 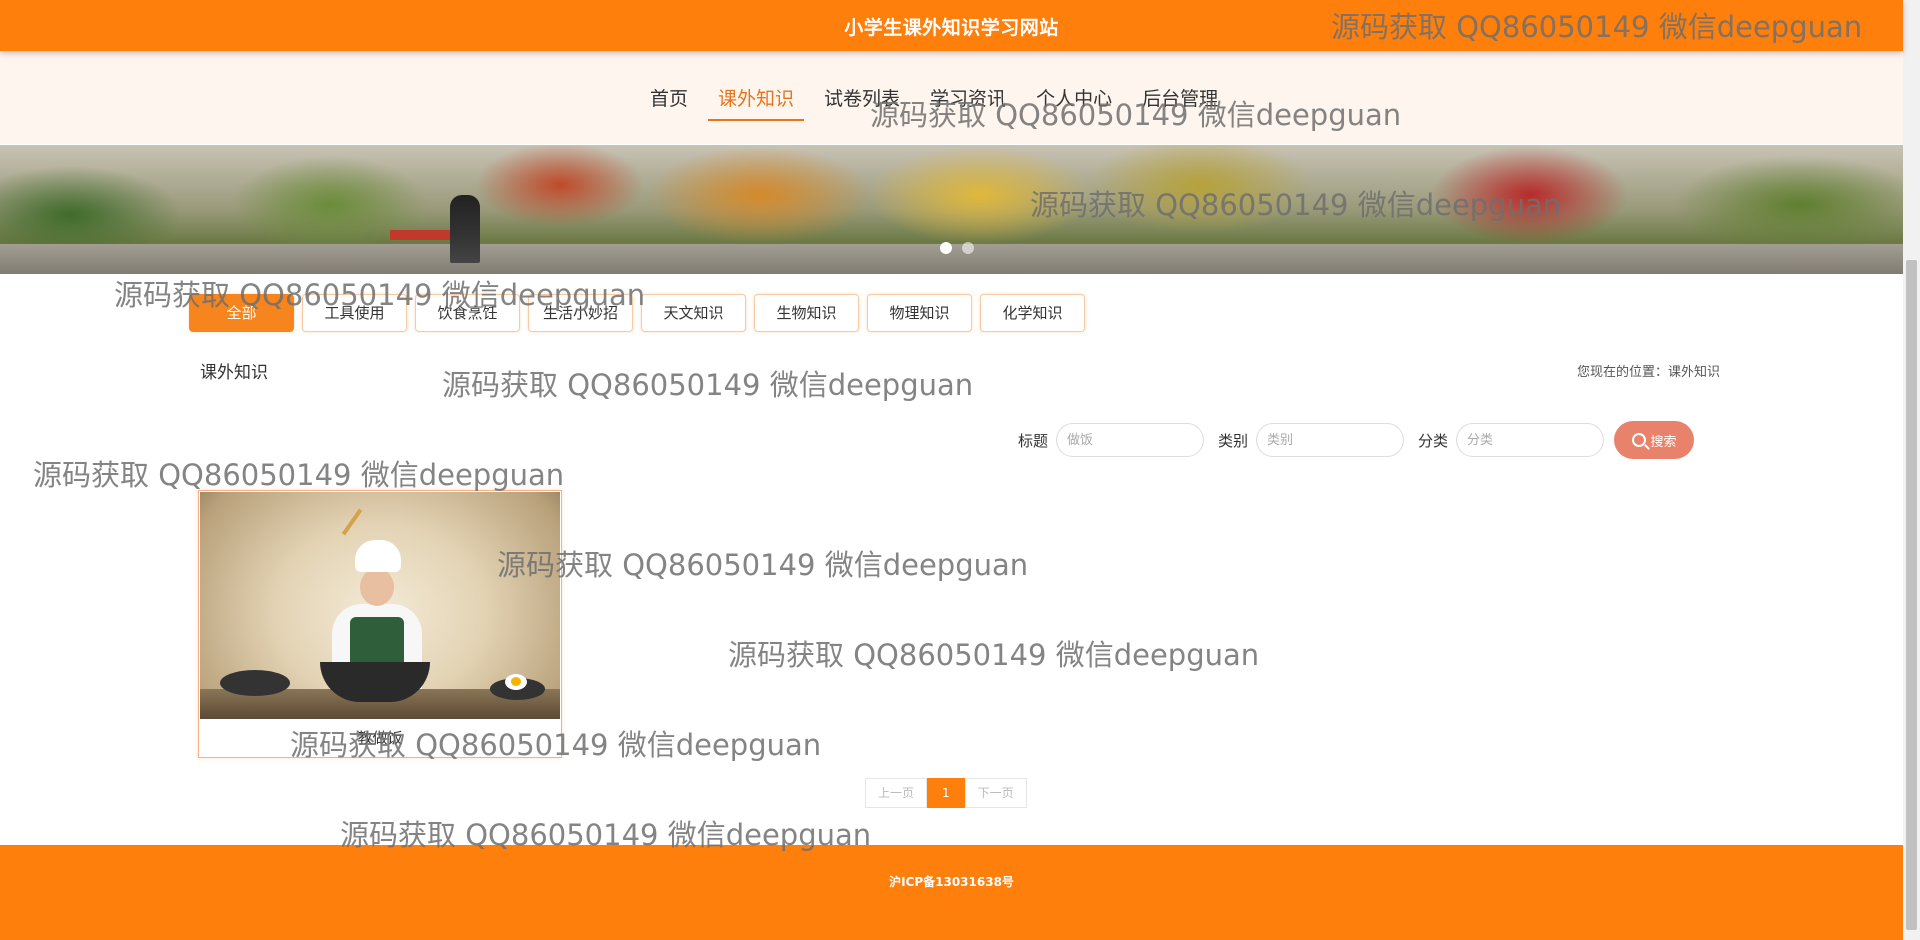 What do you see at coordinates (377, 587) in the screenshot?
I see `chef-face-shape` at bounding box center [377, 587].